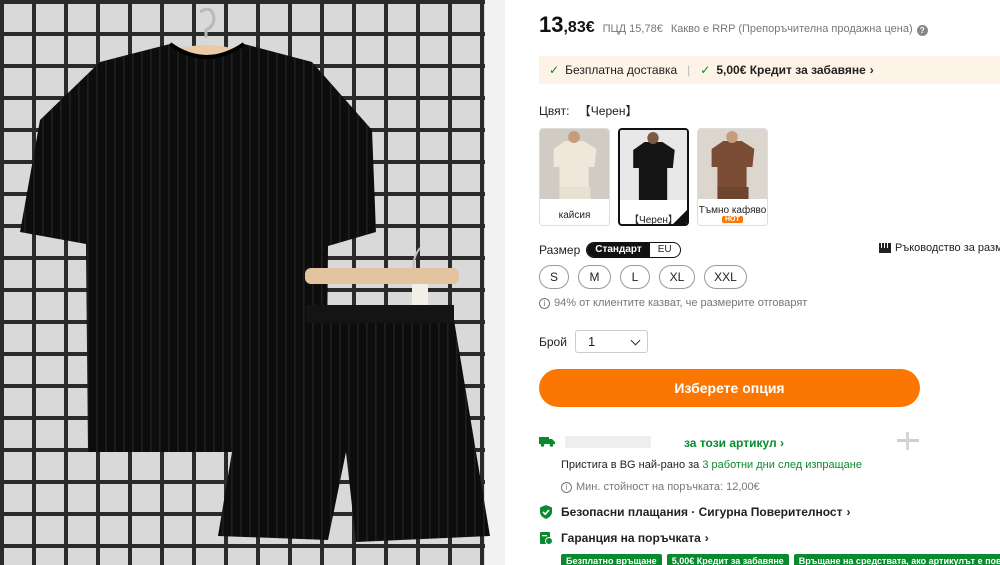 This screenshot has height=565, width=1000. Describe the element at coordinates (618, 250) in the screenshot. I see `size-system-standard: Стандарт` at that location.